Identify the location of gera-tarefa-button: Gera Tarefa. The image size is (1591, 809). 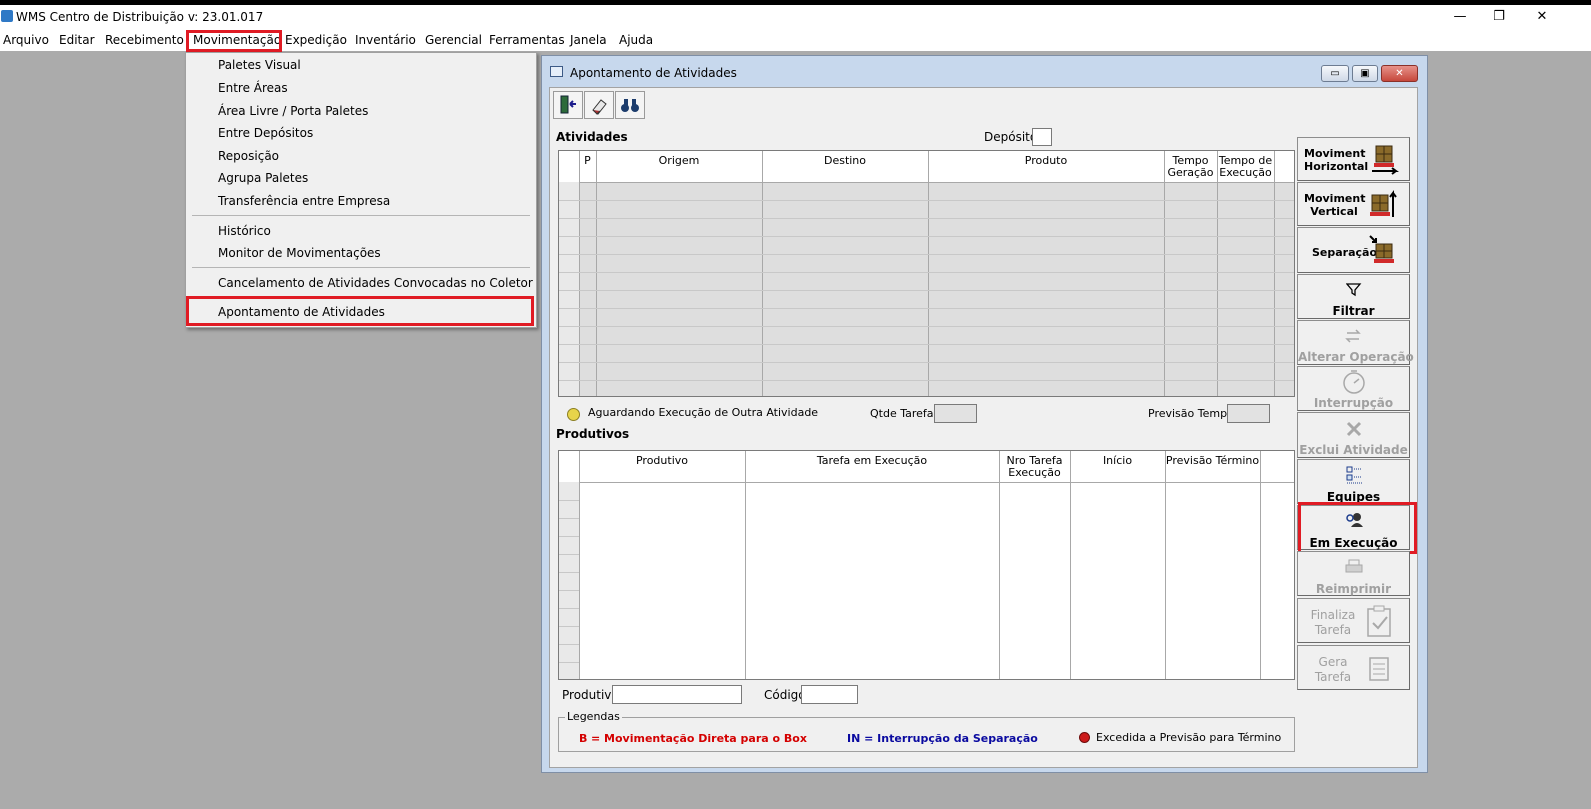
(1353, 667).